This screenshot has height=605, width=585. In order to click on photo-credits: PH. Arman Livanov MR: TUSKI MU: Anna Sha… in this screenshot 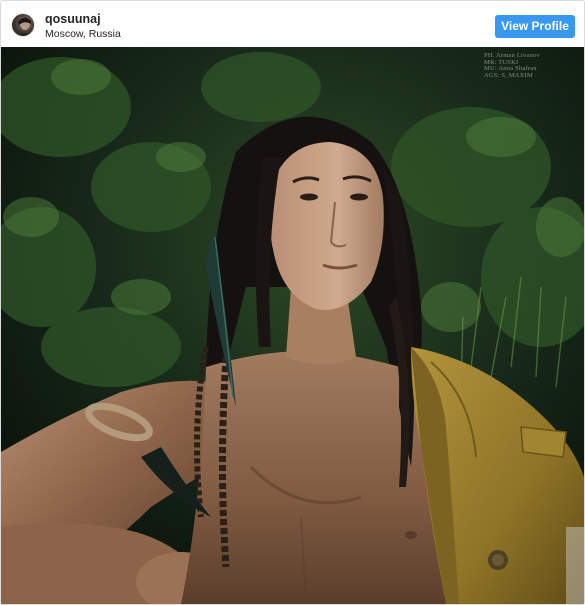, I will do `click(519, 65)`.